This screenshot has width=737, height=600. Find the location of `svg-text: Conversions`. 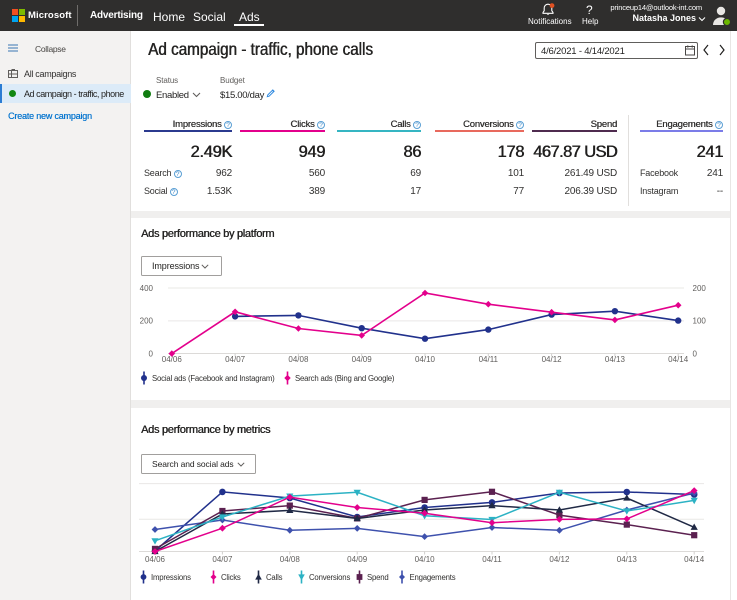

svg-text: Conversions is located at coordinates (329, 577).